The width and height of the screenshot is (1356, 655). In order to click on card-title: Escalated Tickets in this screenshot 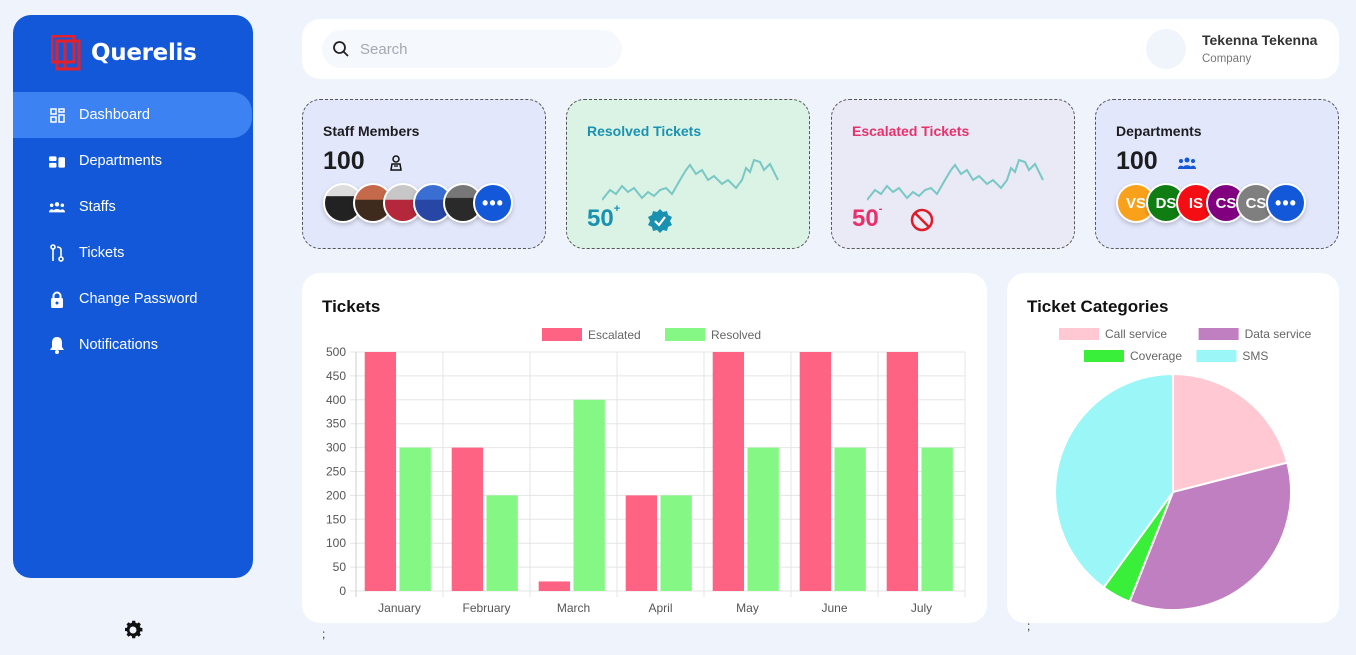, I will do `click(911, 131)`.